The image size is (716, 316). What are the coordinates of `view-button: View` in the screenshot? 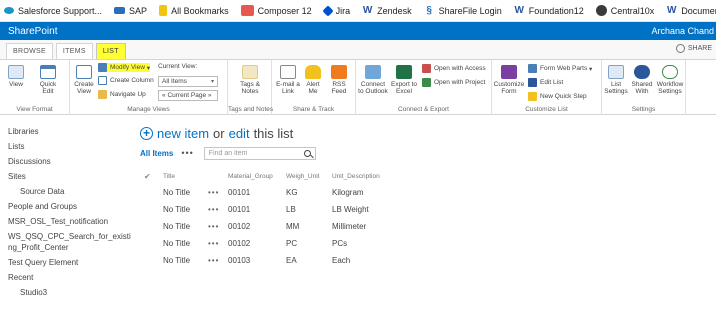 It's located at (16, 76).